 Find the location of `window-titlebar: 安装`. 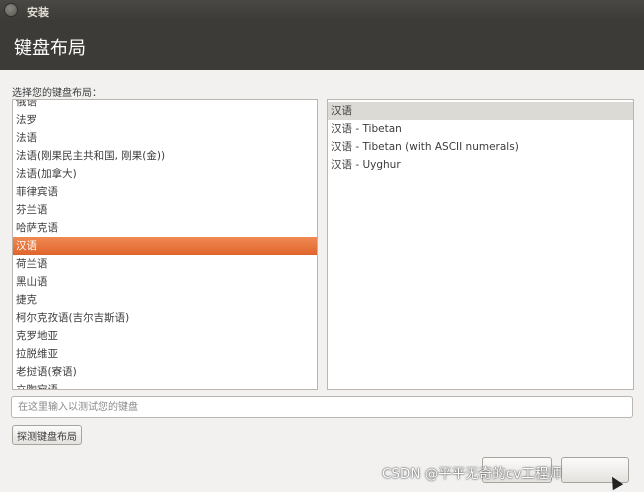

window-titlebar: 安装 is located at coordinates (322, 11).